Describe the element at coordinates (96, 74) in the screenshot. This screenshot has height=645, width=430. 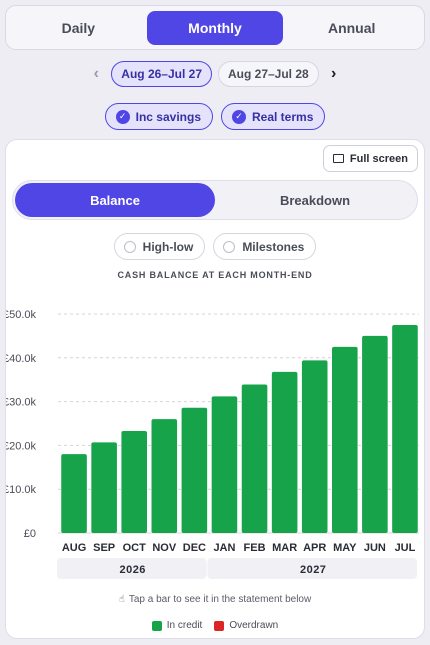
I see `chevron-left-icon: ‹` at that location.